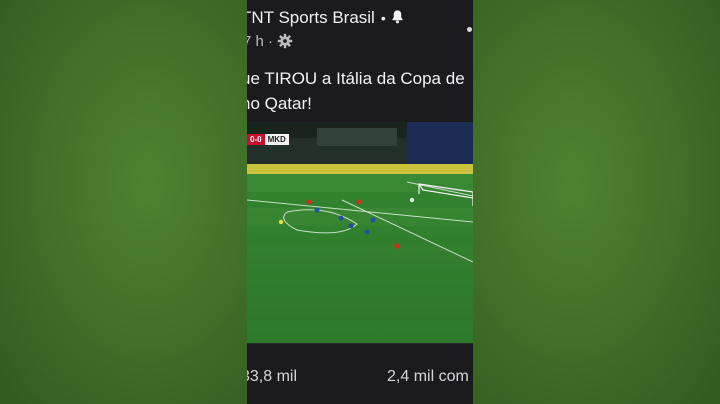 Image resolution: width=720 pixels, height=404 pixels. Describe the element at coordinates (397, 19) in the screenshot. I see `bell-icon` at that location.